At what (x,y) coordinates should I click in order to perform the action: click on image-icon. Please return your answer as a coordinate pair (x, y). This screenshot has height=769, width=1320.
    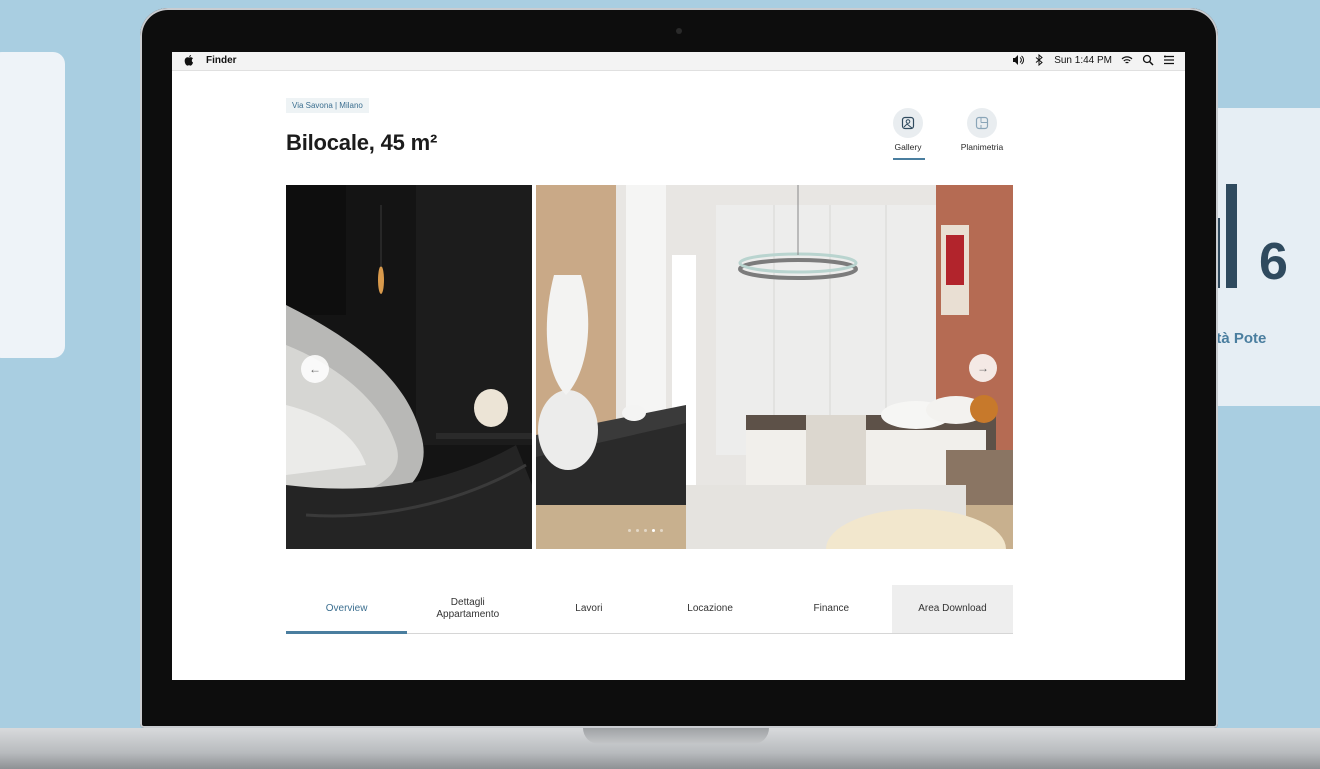
    Looking at the image, I should click on (908, 123).